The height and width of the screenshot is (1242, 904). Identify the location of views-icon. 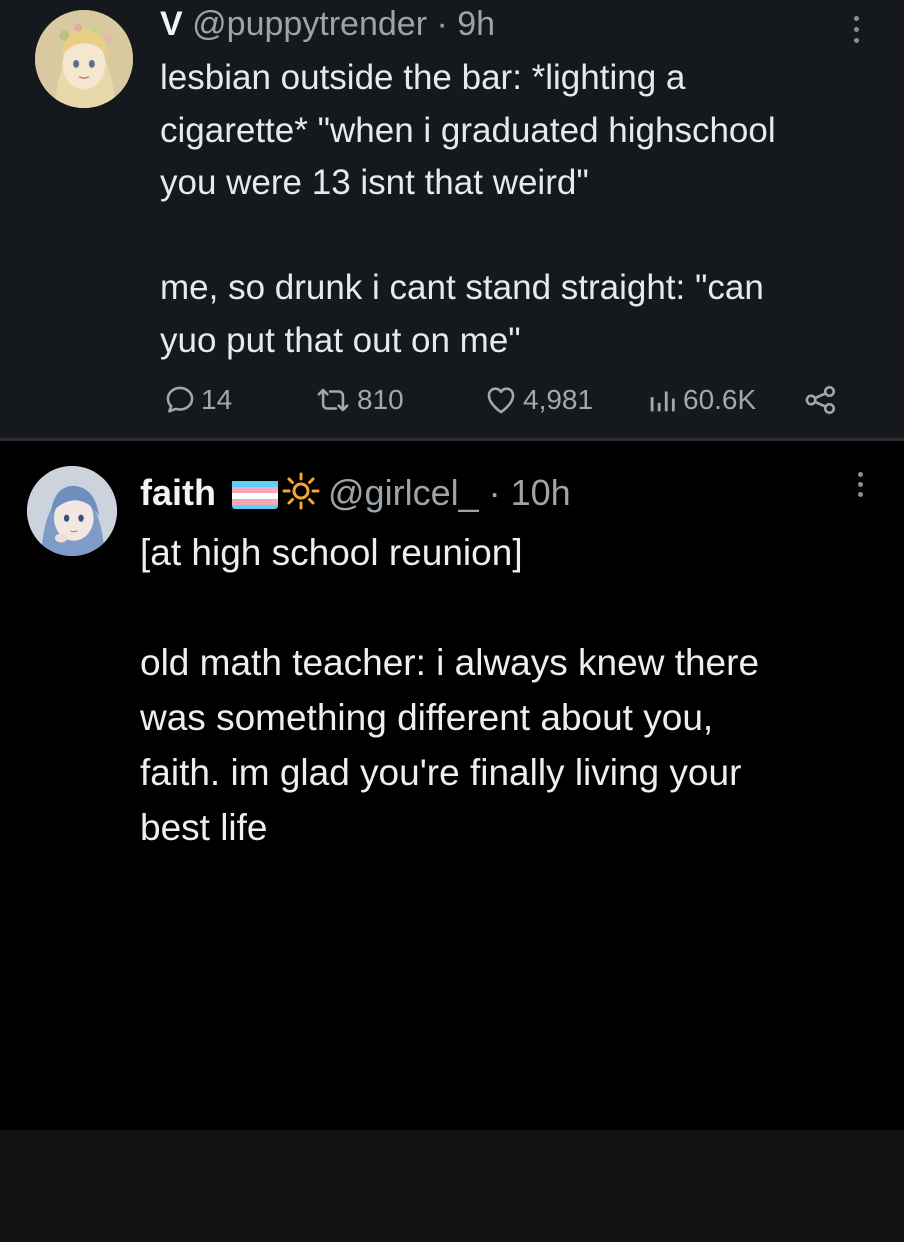
(662, 401).